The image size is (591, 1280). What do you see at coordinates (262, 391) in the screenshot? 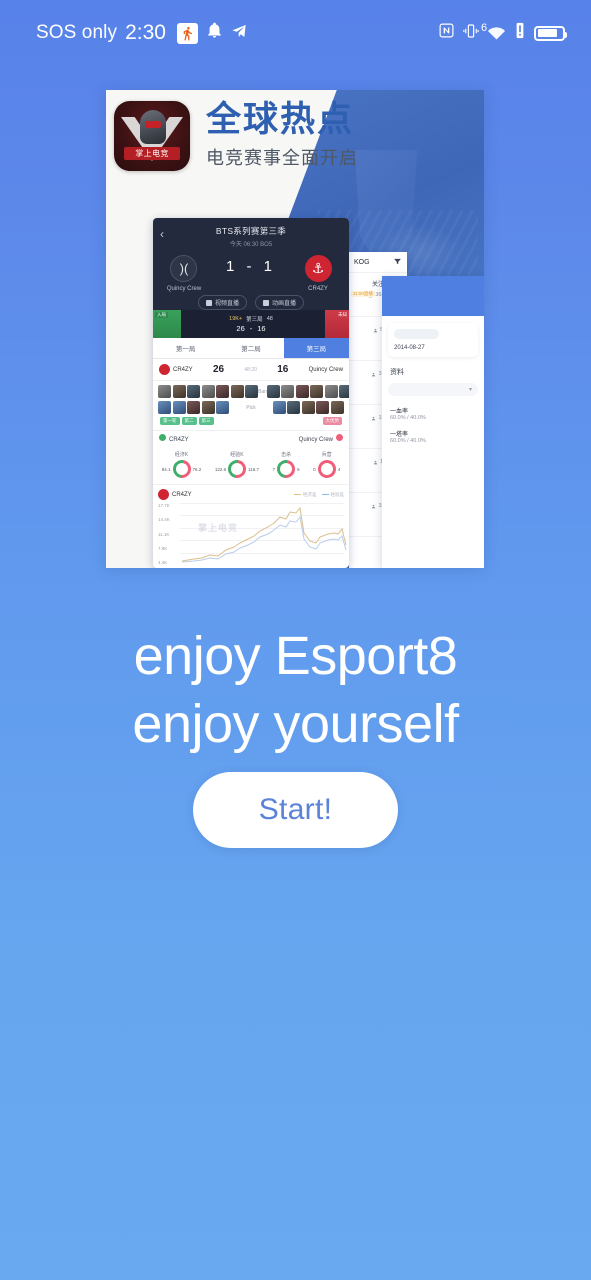
I see `ban-label: Ban` at bounding box center [262, 391].